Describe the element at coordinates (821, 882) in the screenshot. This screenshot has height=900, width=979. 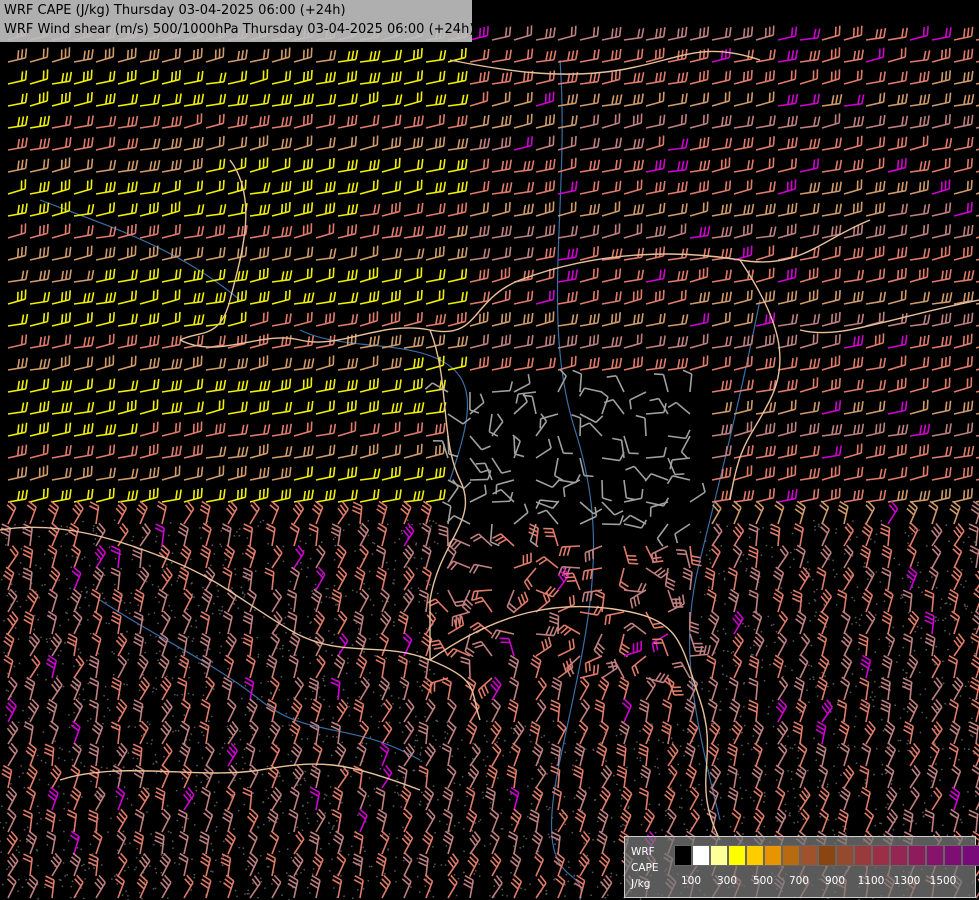
I see `legend-tick-labels: 100 300 500 700 900 1100 1300 1500` at that location.